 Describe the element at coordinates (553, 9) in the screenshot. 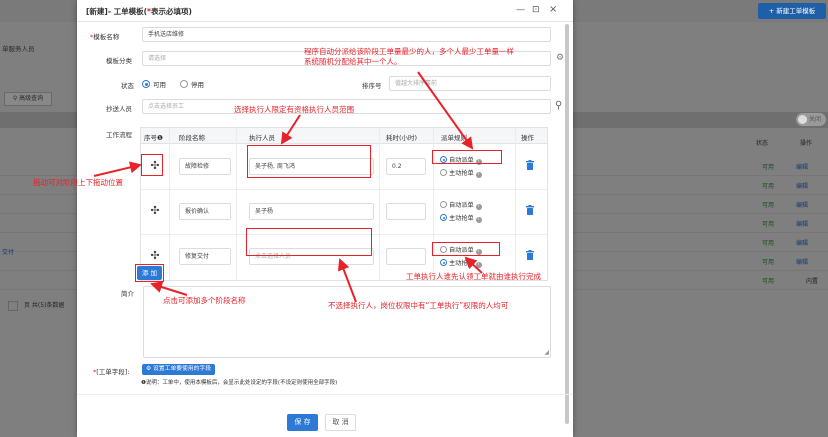

I see `close-icon: ×` at that location.